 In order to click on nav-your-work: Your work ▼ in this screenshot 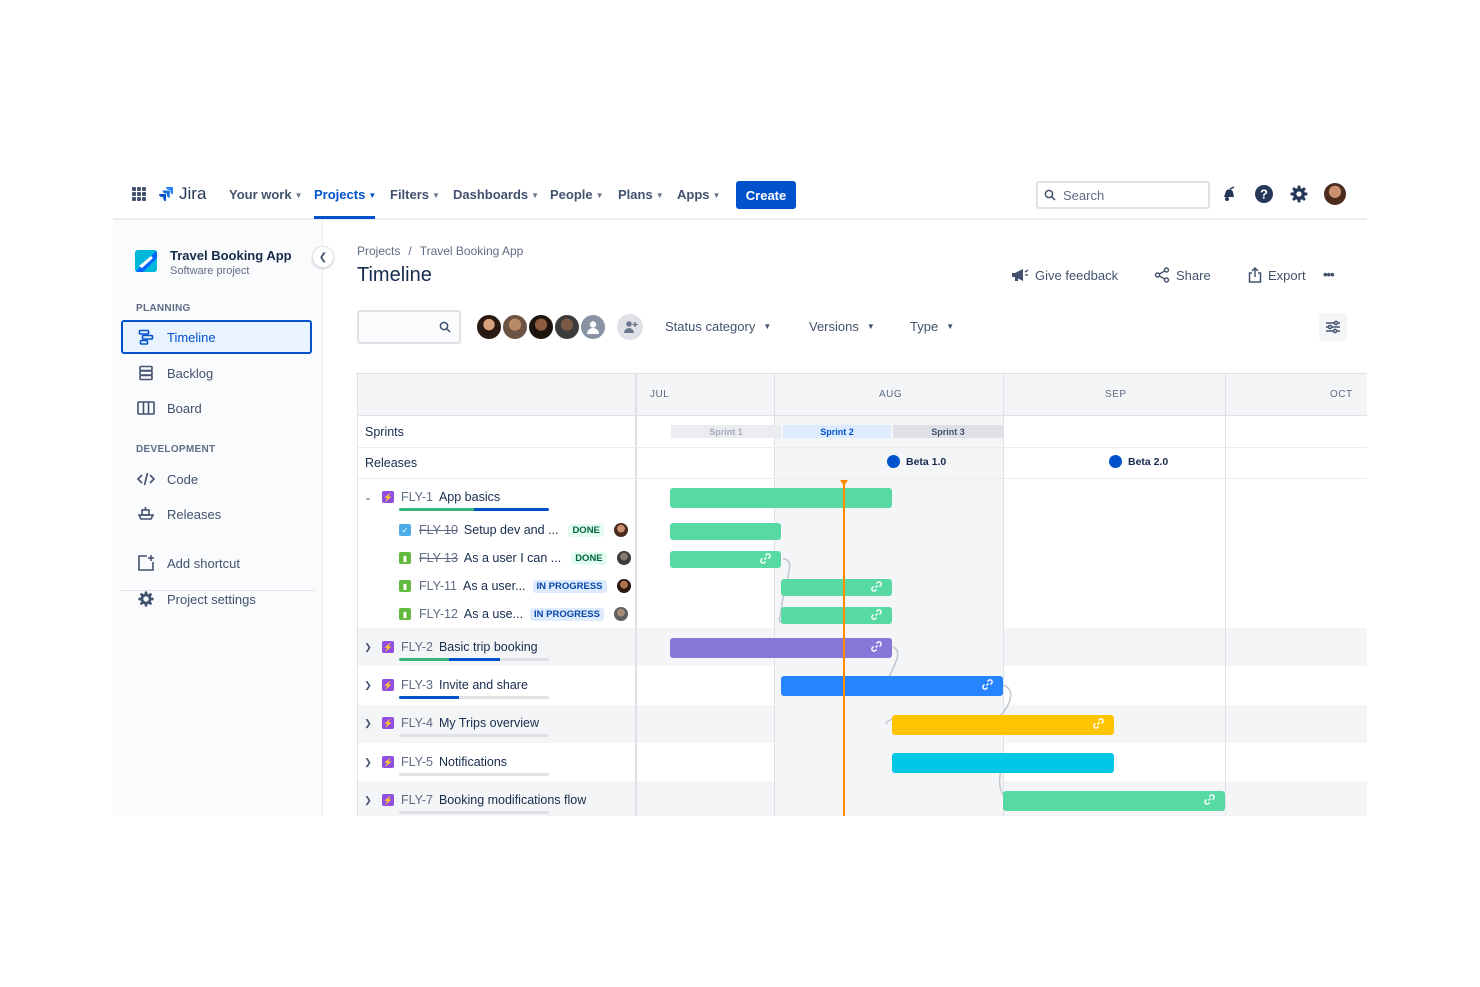, I will do `click(266, 194)`.